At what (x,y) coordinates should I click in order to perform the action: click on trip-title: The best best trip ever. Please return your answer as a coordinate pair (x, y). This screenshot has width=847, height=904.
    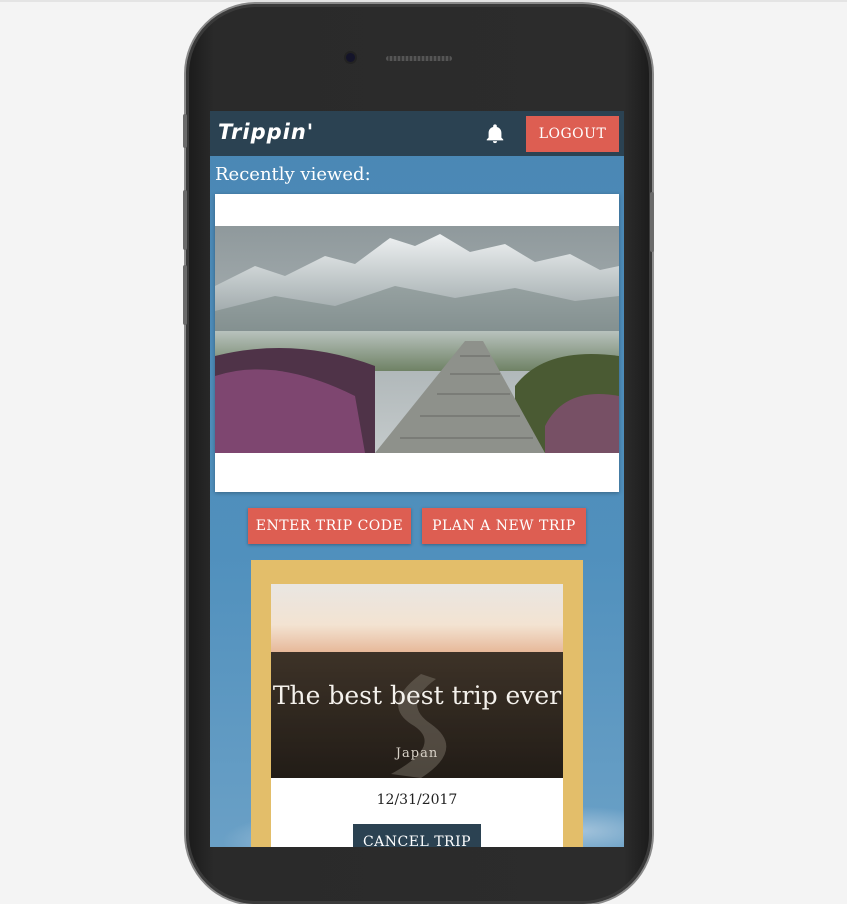
    Looking at the image, I should click on (417, 695).